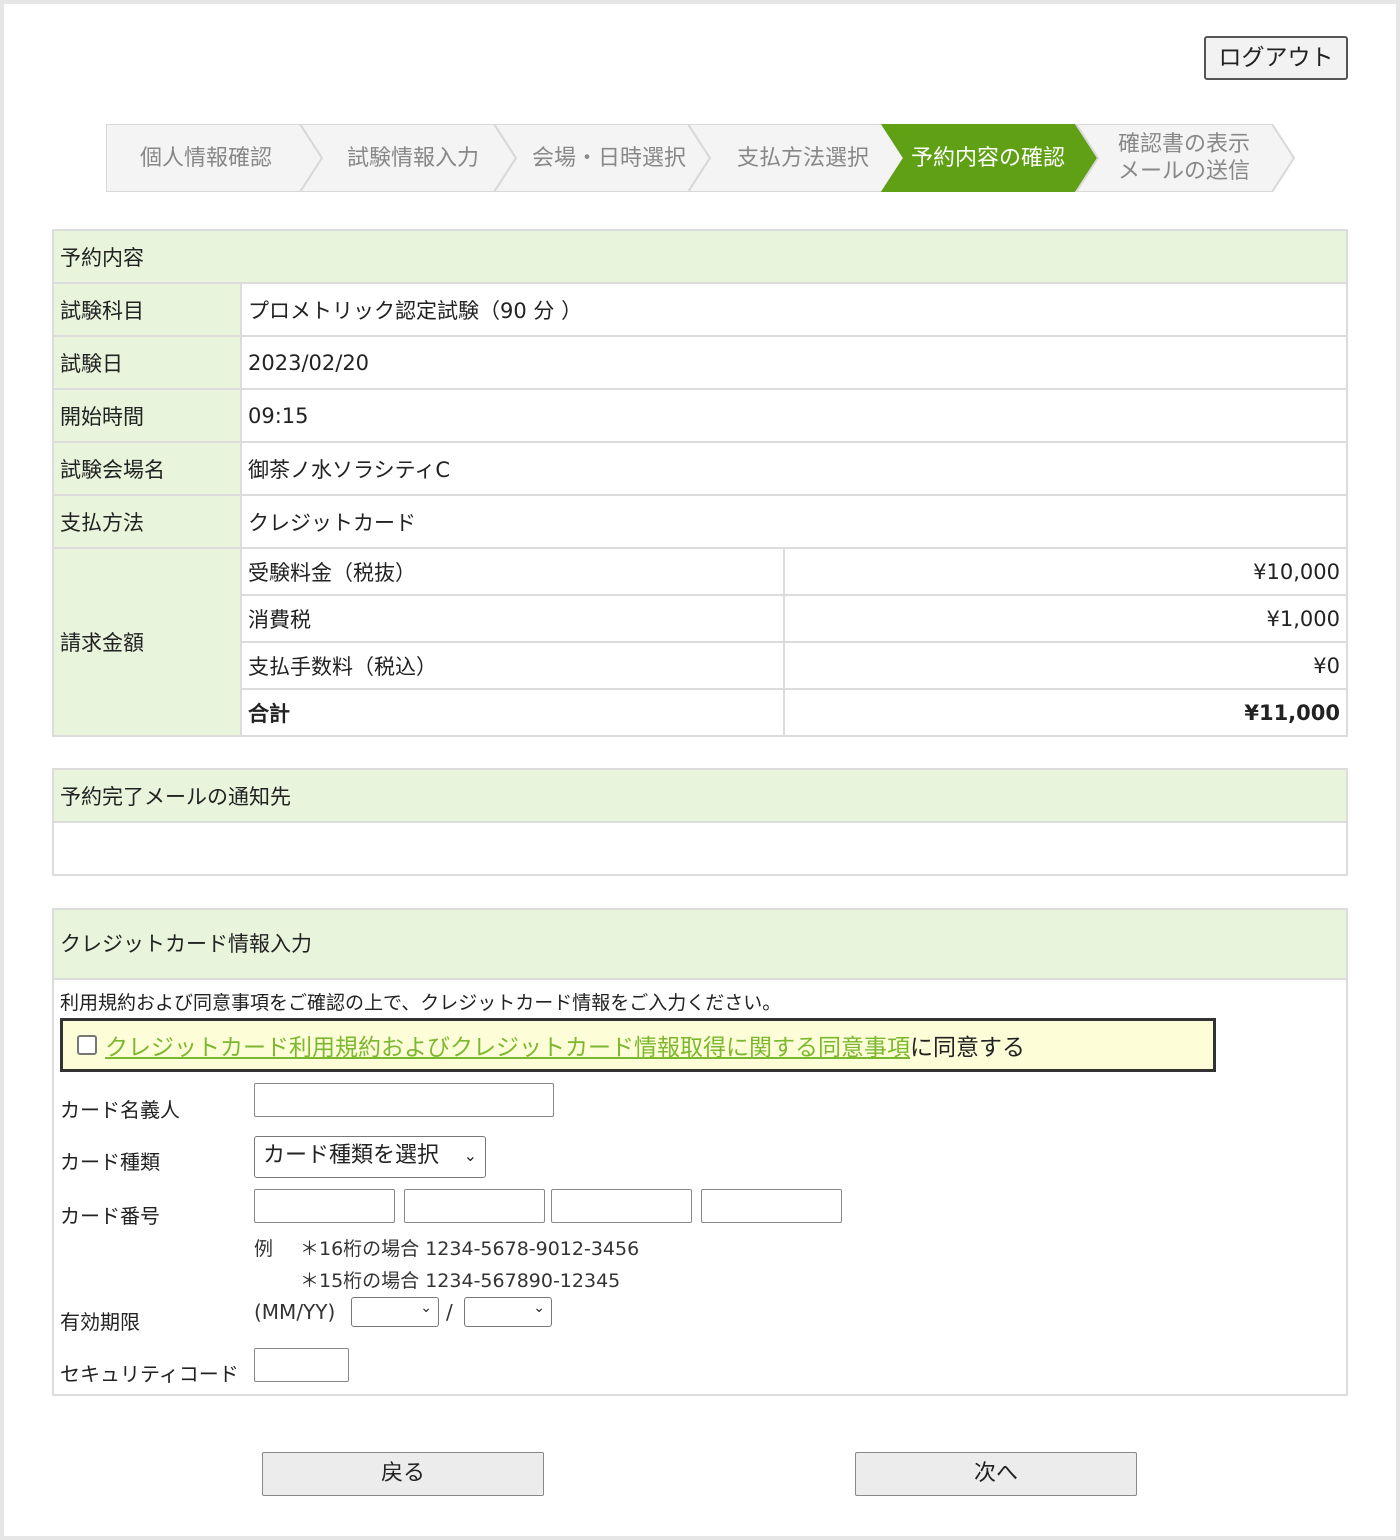 The width and height of the screenshot is (1400, 1540). What do you see at coordinates (1065, 665) in the screenshot?
I see `billing-item-amount: ¥0` at bounding box center [1065, 665].